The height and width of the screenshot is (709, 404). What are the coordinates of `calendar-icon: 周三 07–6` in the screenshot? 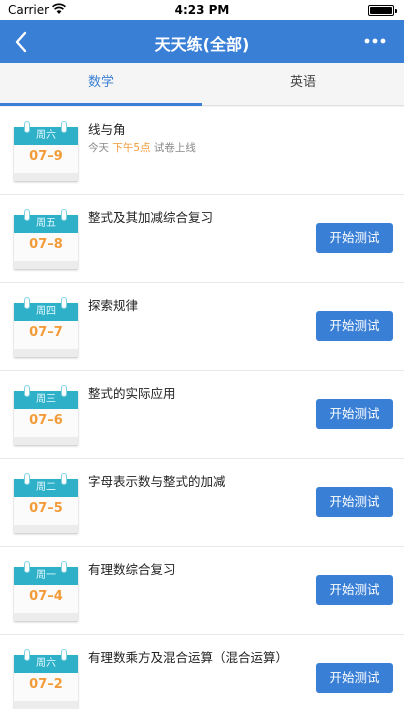 It's located at (46, 414).